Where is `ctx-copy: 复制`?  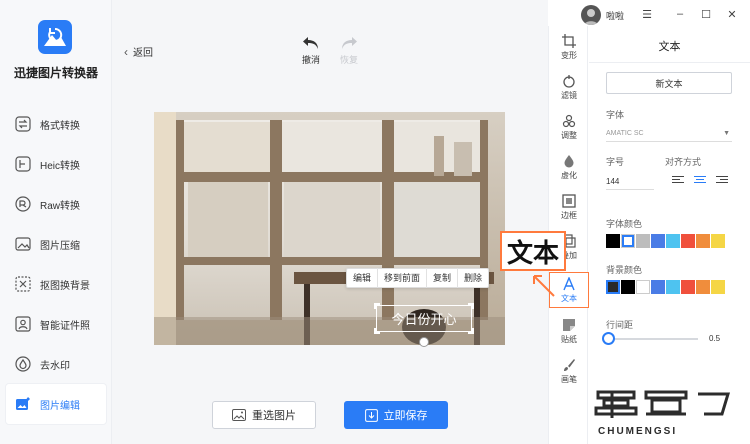
ctx-copy: 复制 is located at coordinates (443, 278).